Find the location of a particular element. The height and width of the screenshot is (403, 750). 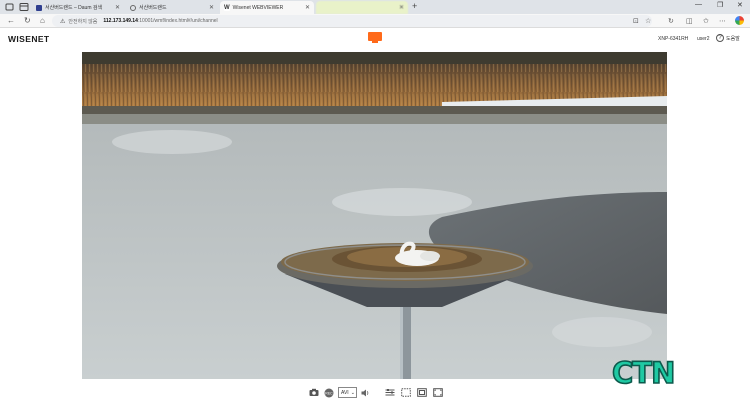

security-label: 안전하지 않음 is located at coordinates (83, 21).